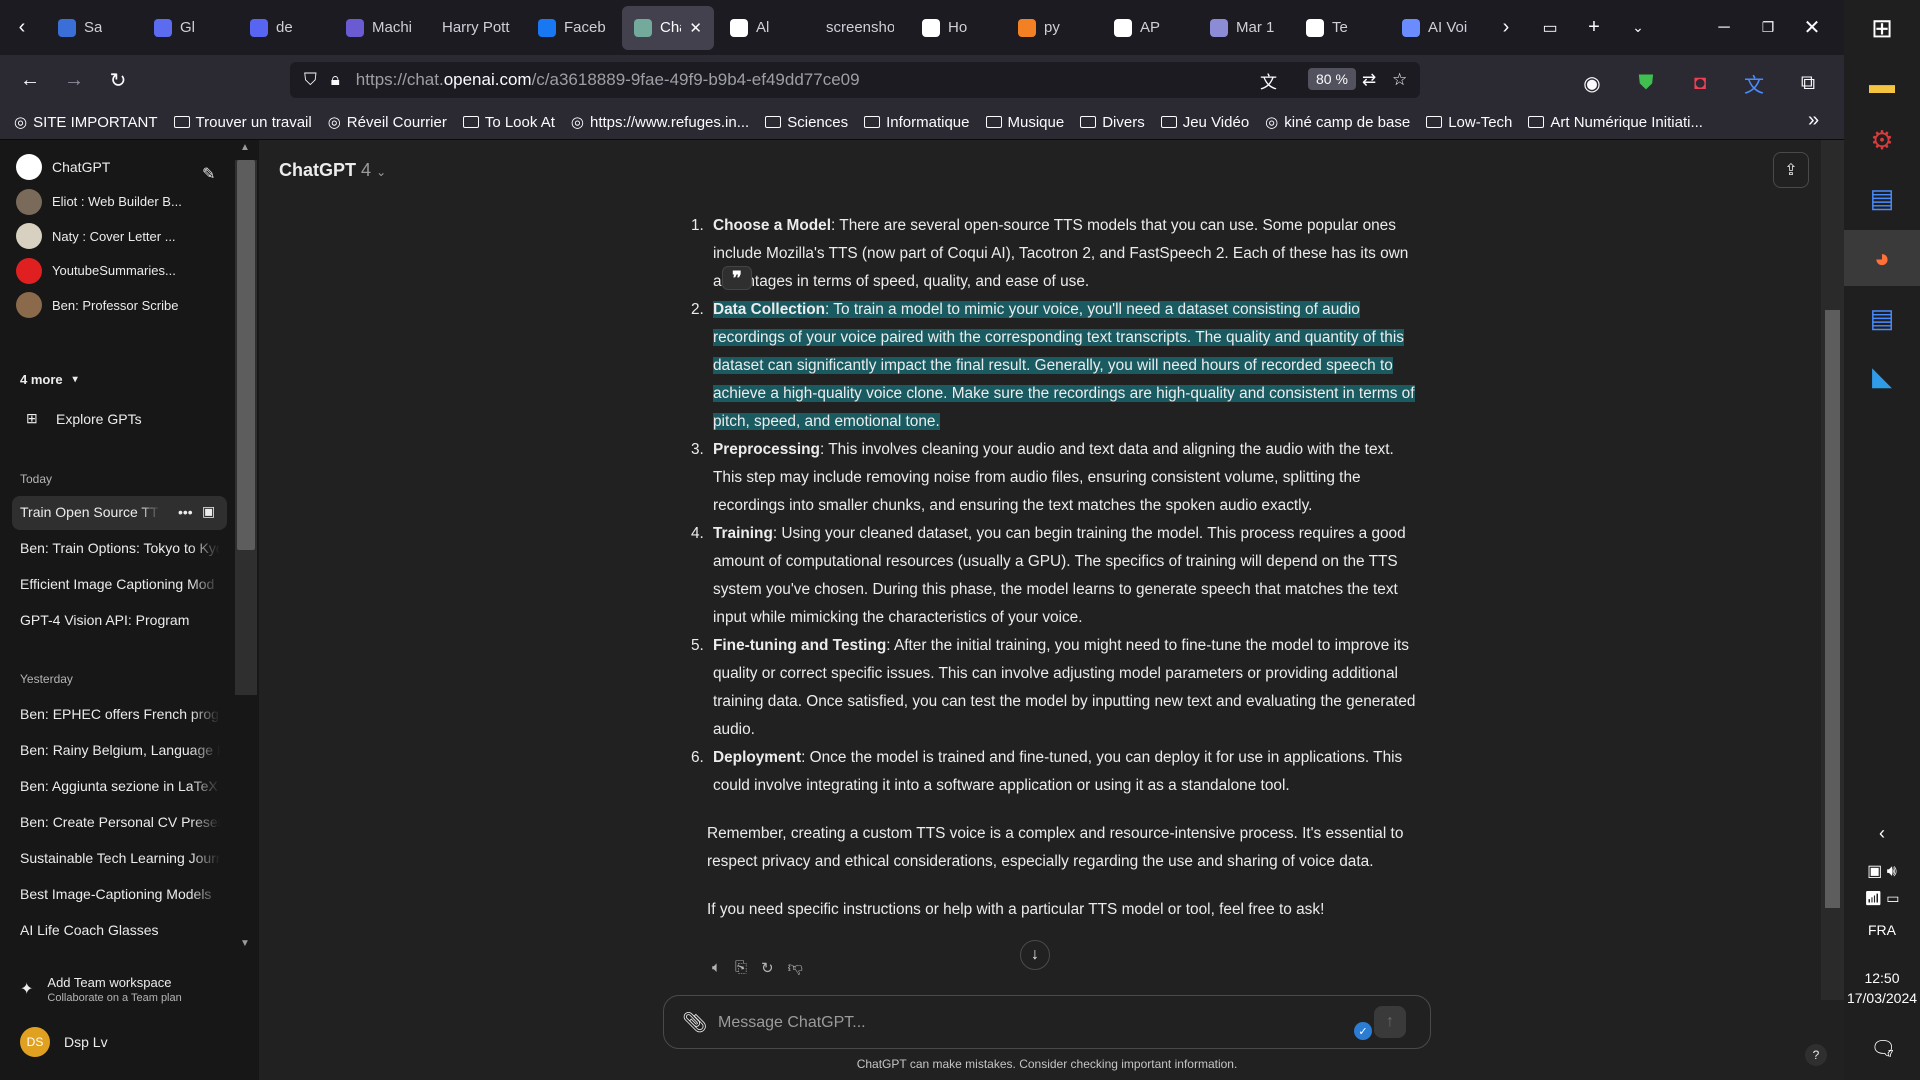 The width and height of the screenshot is (1920, 1080). What do you see at coordinates (694, 1022) in the screenshot?
I see `attach-icon: 📎︎` at bounding box center [694, 1022].